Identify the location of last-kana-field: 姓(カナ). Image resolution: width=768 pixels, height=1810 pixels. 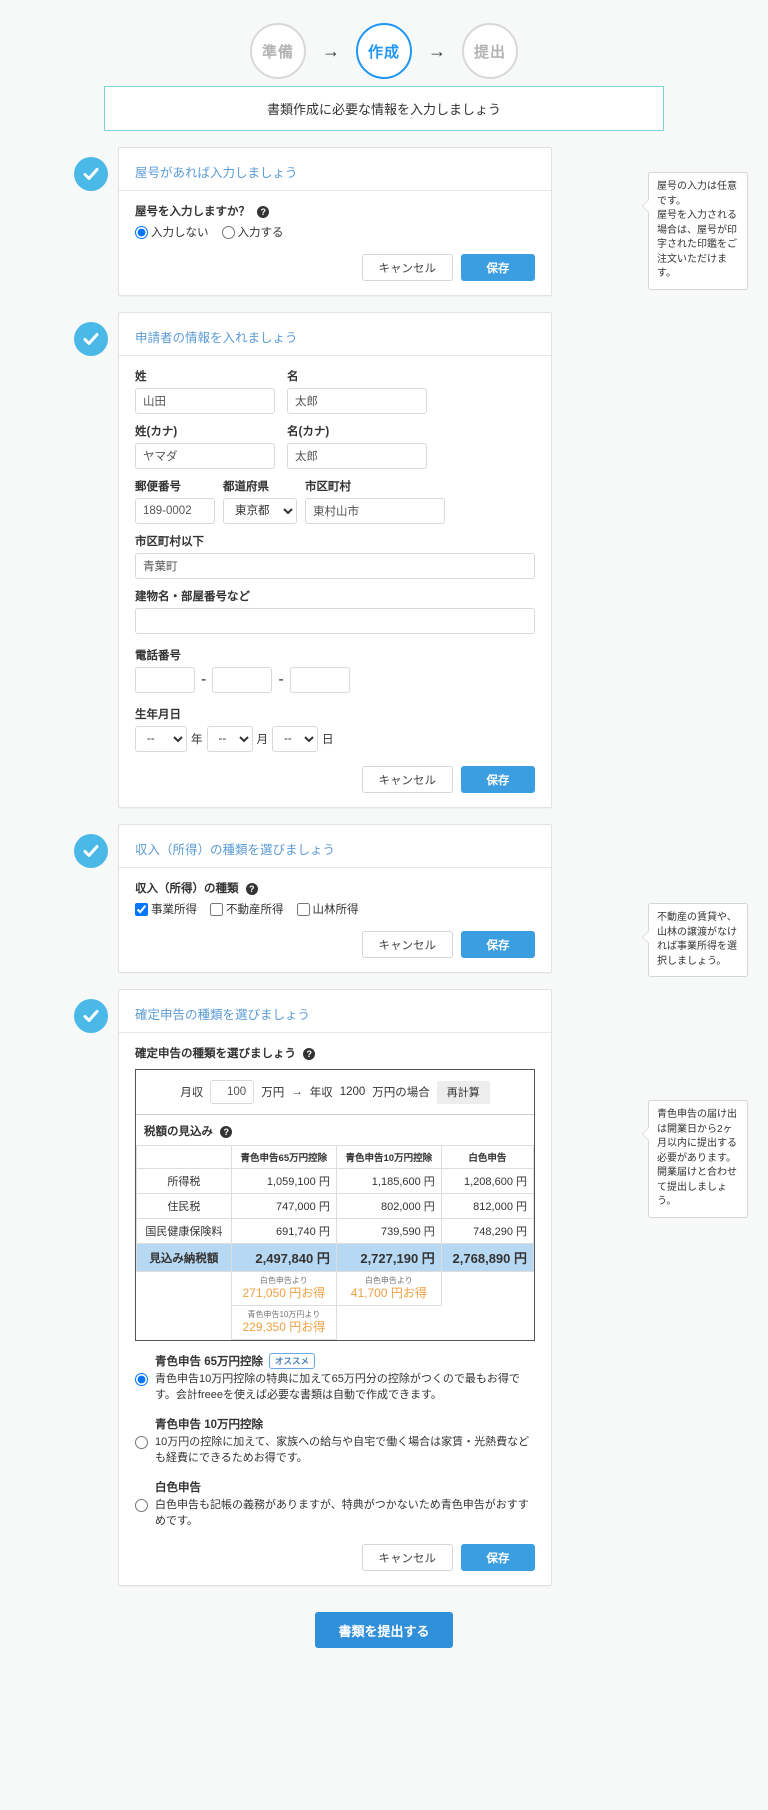
(205, 446).